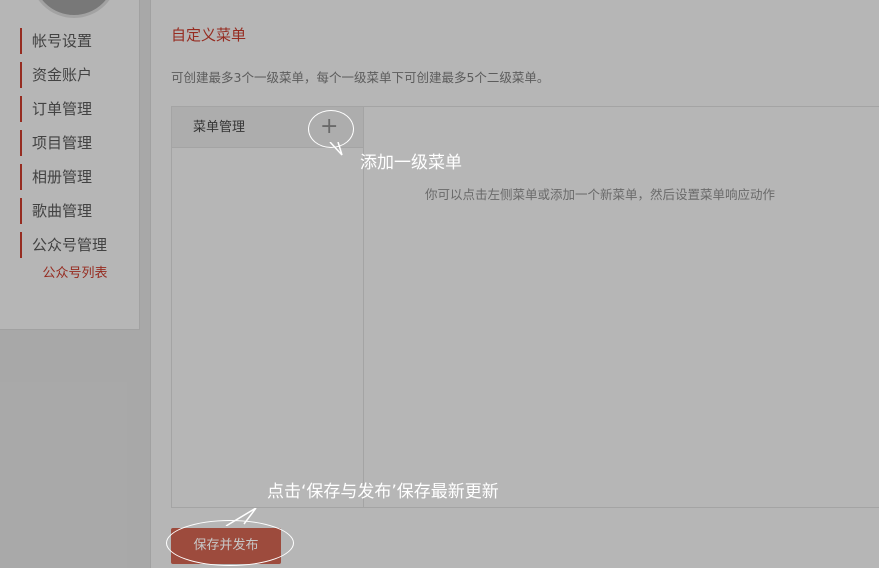  What do you see at coordinates (62, 177) in the screenshot?
I see `sidebar-item-label: 相册管理` at bounding box center [62, 177].